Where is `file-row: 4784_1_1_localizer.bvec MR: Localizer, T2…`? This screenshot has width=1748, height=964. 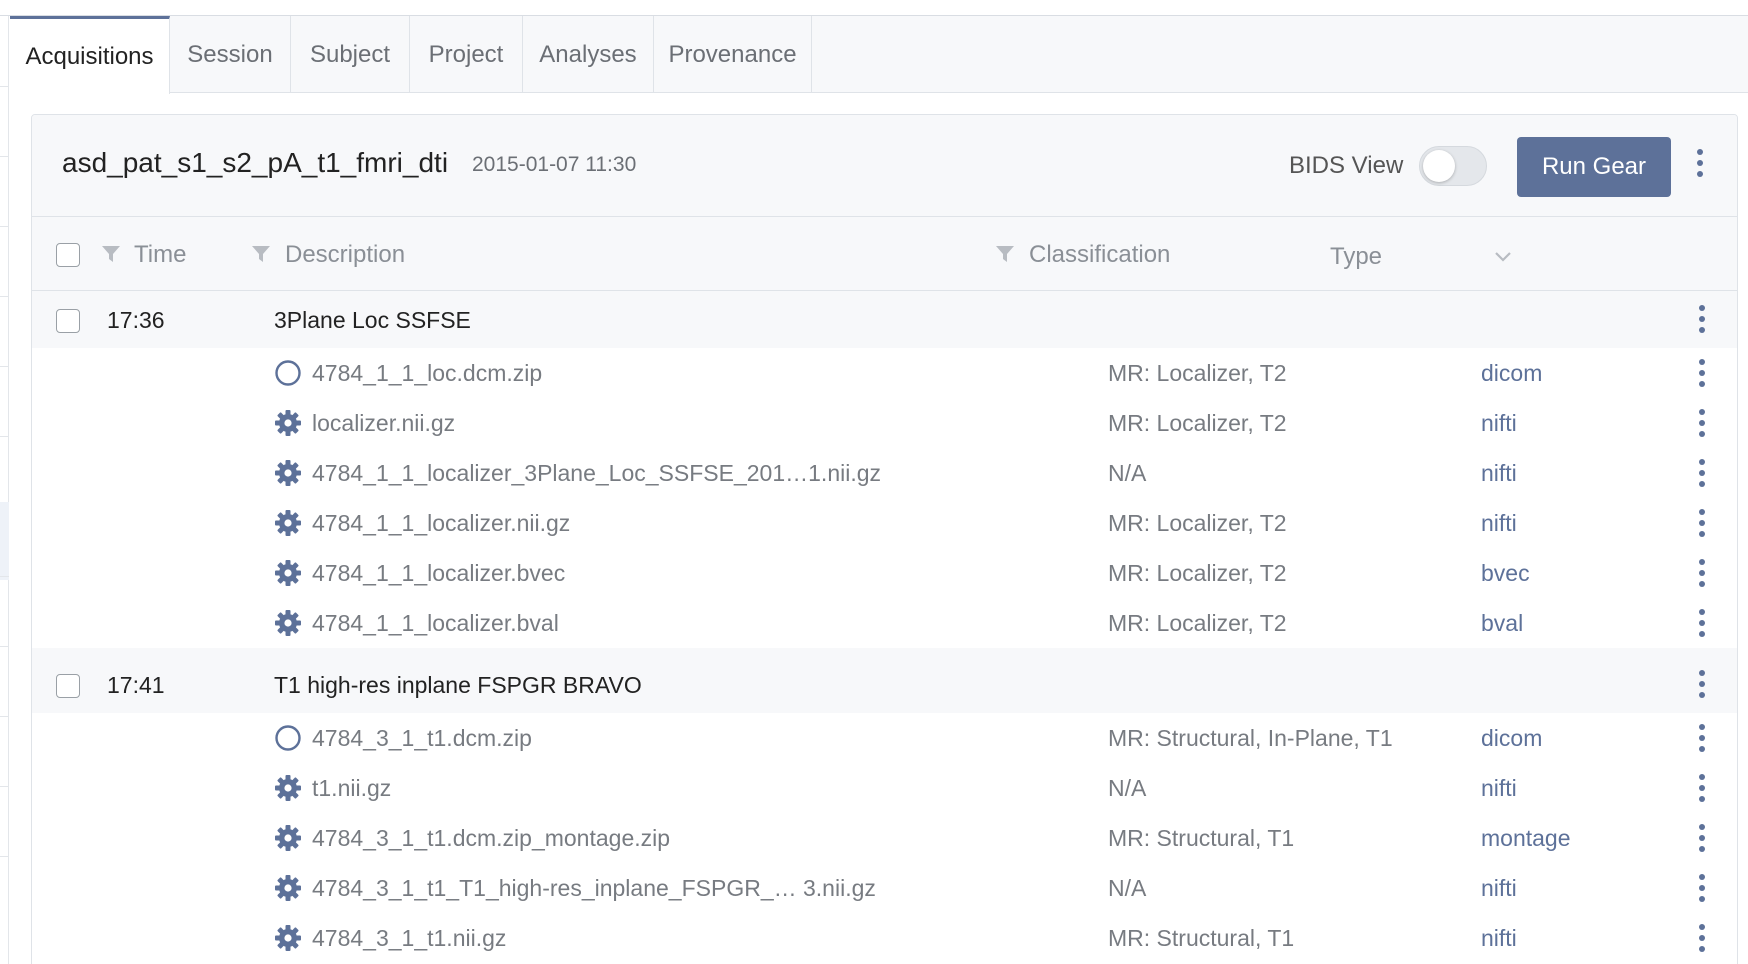 file-row: 4784_1_1_localizer.bvec MR: Localizer, T2… is located at coordinates (884, 573).